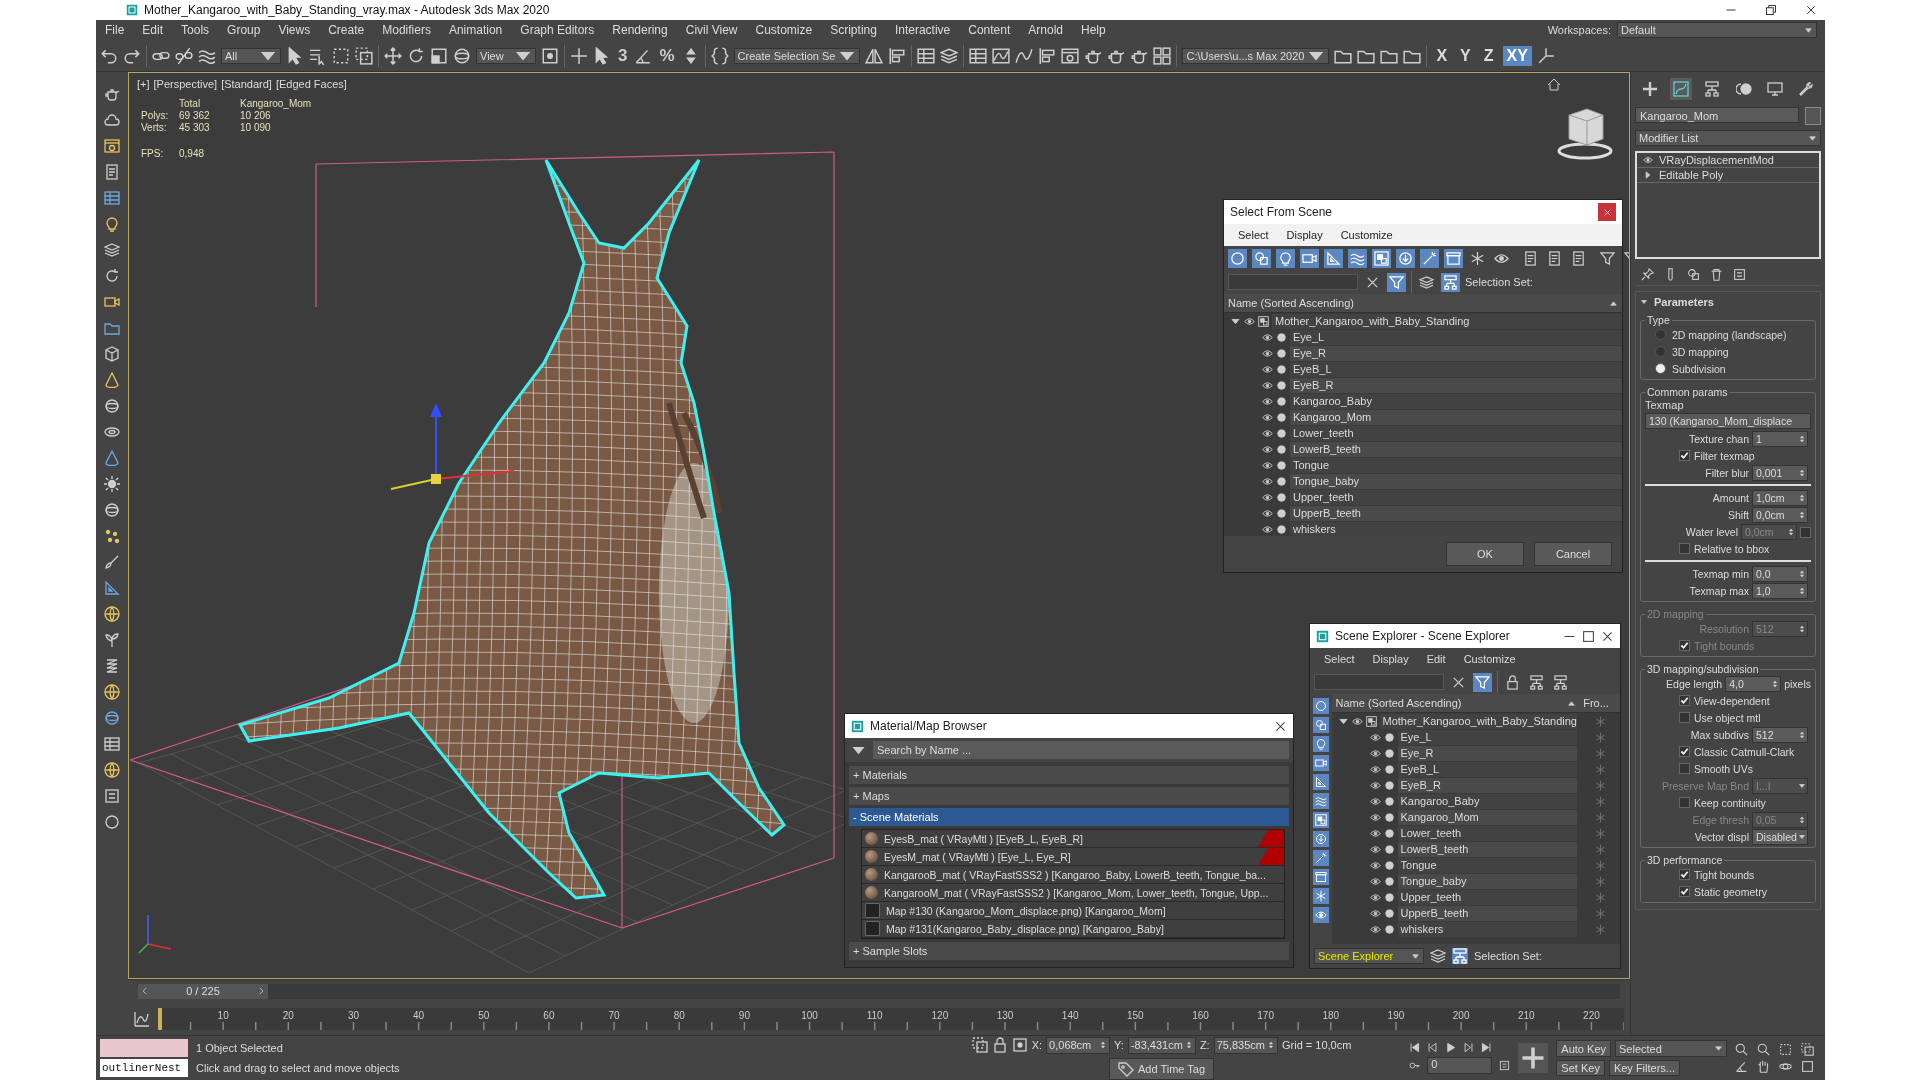  What do you see at coordinates (667, 55) in the screenshot?
I see `percent-snap-button: %` at bounding box center [667, 55].